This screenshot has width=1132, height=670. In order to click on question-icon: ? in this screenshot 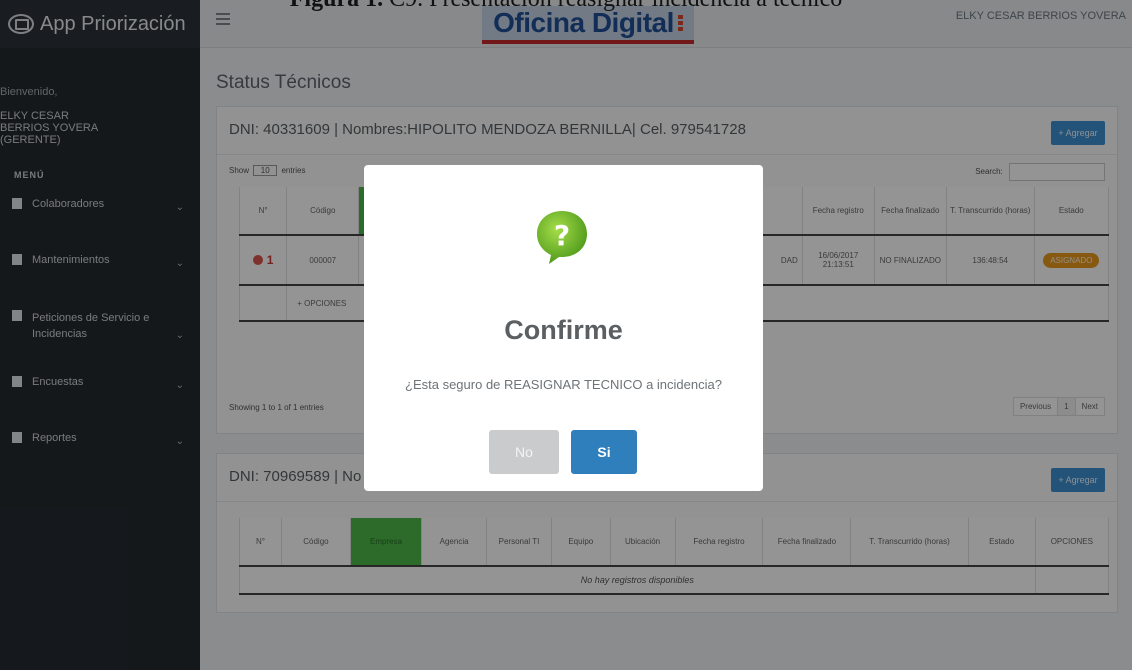, I will do `click(562, 237)`.